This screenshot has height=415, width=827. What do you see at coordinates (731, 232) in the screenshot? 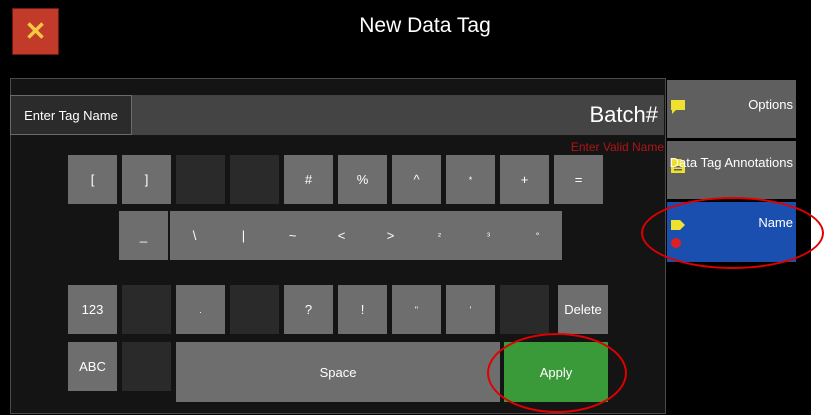
I see `sidebar-item-name: Name` at bounding box center [731, 232].